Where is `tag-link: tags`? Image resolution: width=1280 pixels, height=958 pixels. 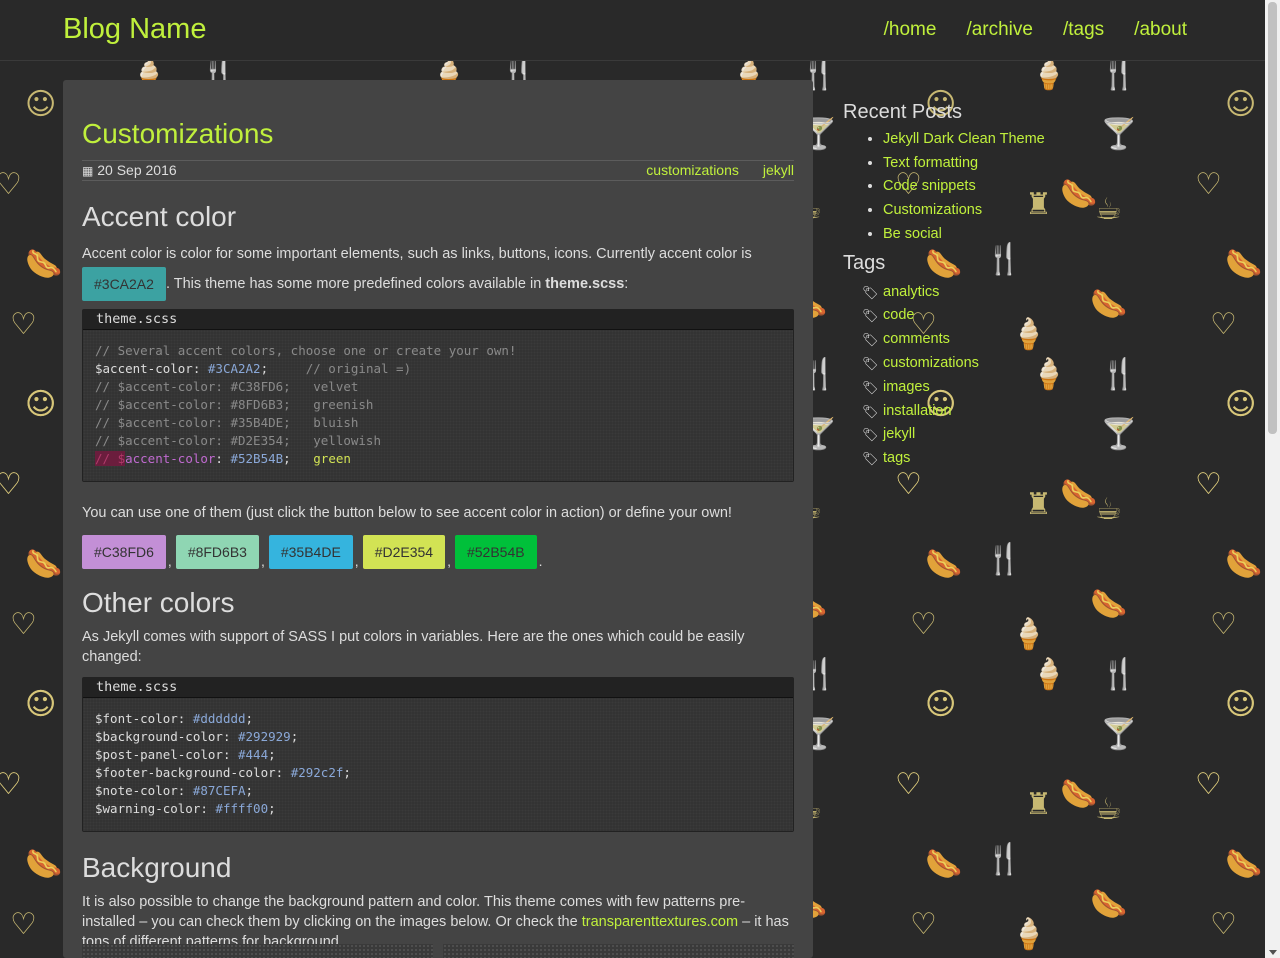
tag-link: tags is located at coordinates (896, 458).